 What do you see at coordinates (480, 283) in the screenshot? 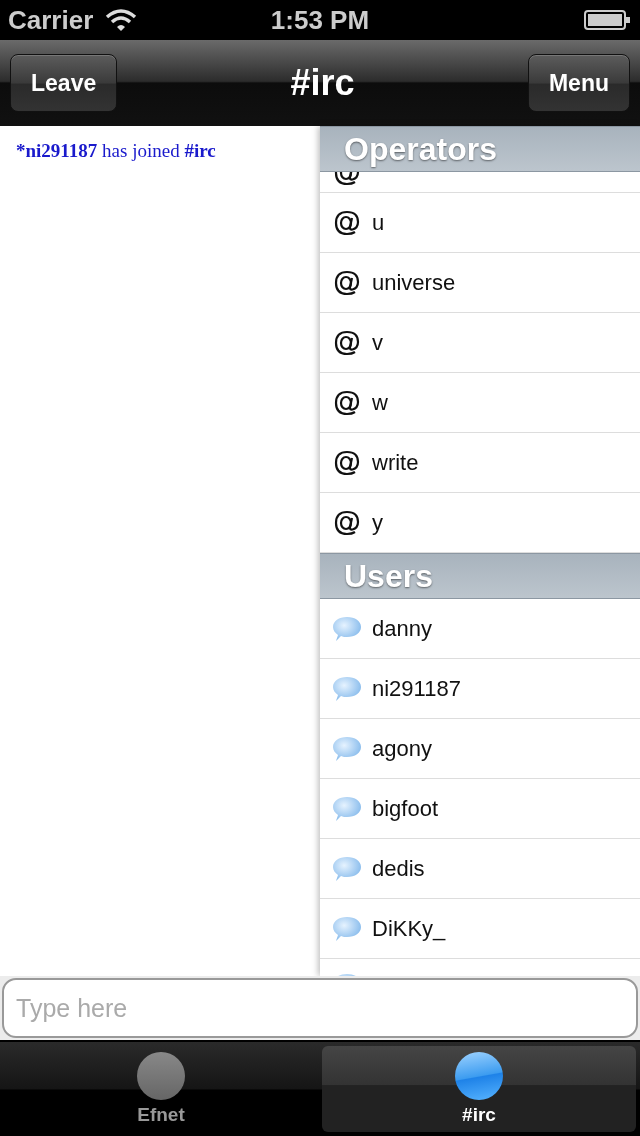
I see `user-row: universe` at bounding box center [480, 283].